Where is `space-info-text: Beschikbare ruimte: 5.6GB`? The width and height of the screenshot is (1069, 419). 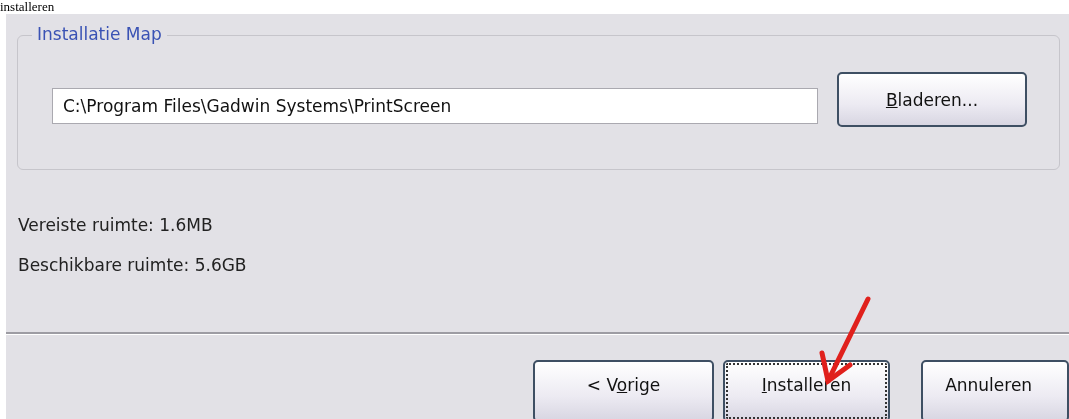 space-info-text: Beschikbare ruimte: 5.6GB is located at coordinates (133, 265).